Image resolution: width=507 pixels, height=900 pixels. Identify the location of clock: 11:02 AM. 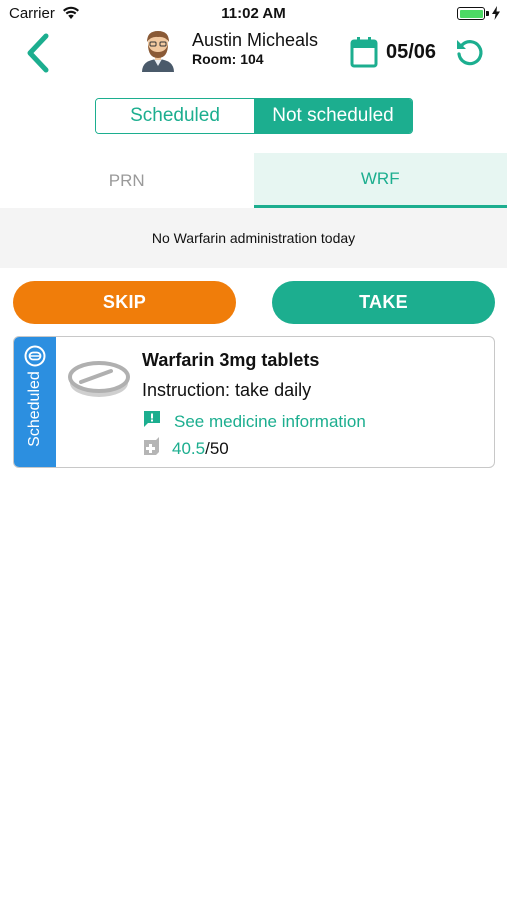
(253, 13).